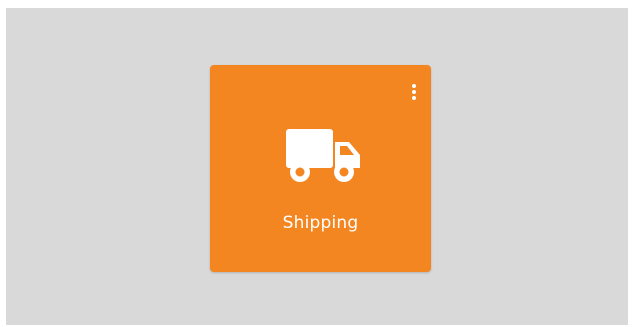 Image resolution: width=634 pixels, height=327 pixels. What do you see at coordinates (320, 223) in the screenshot?
I see `tile-label: Shipping` at bounding box center [320, 223].